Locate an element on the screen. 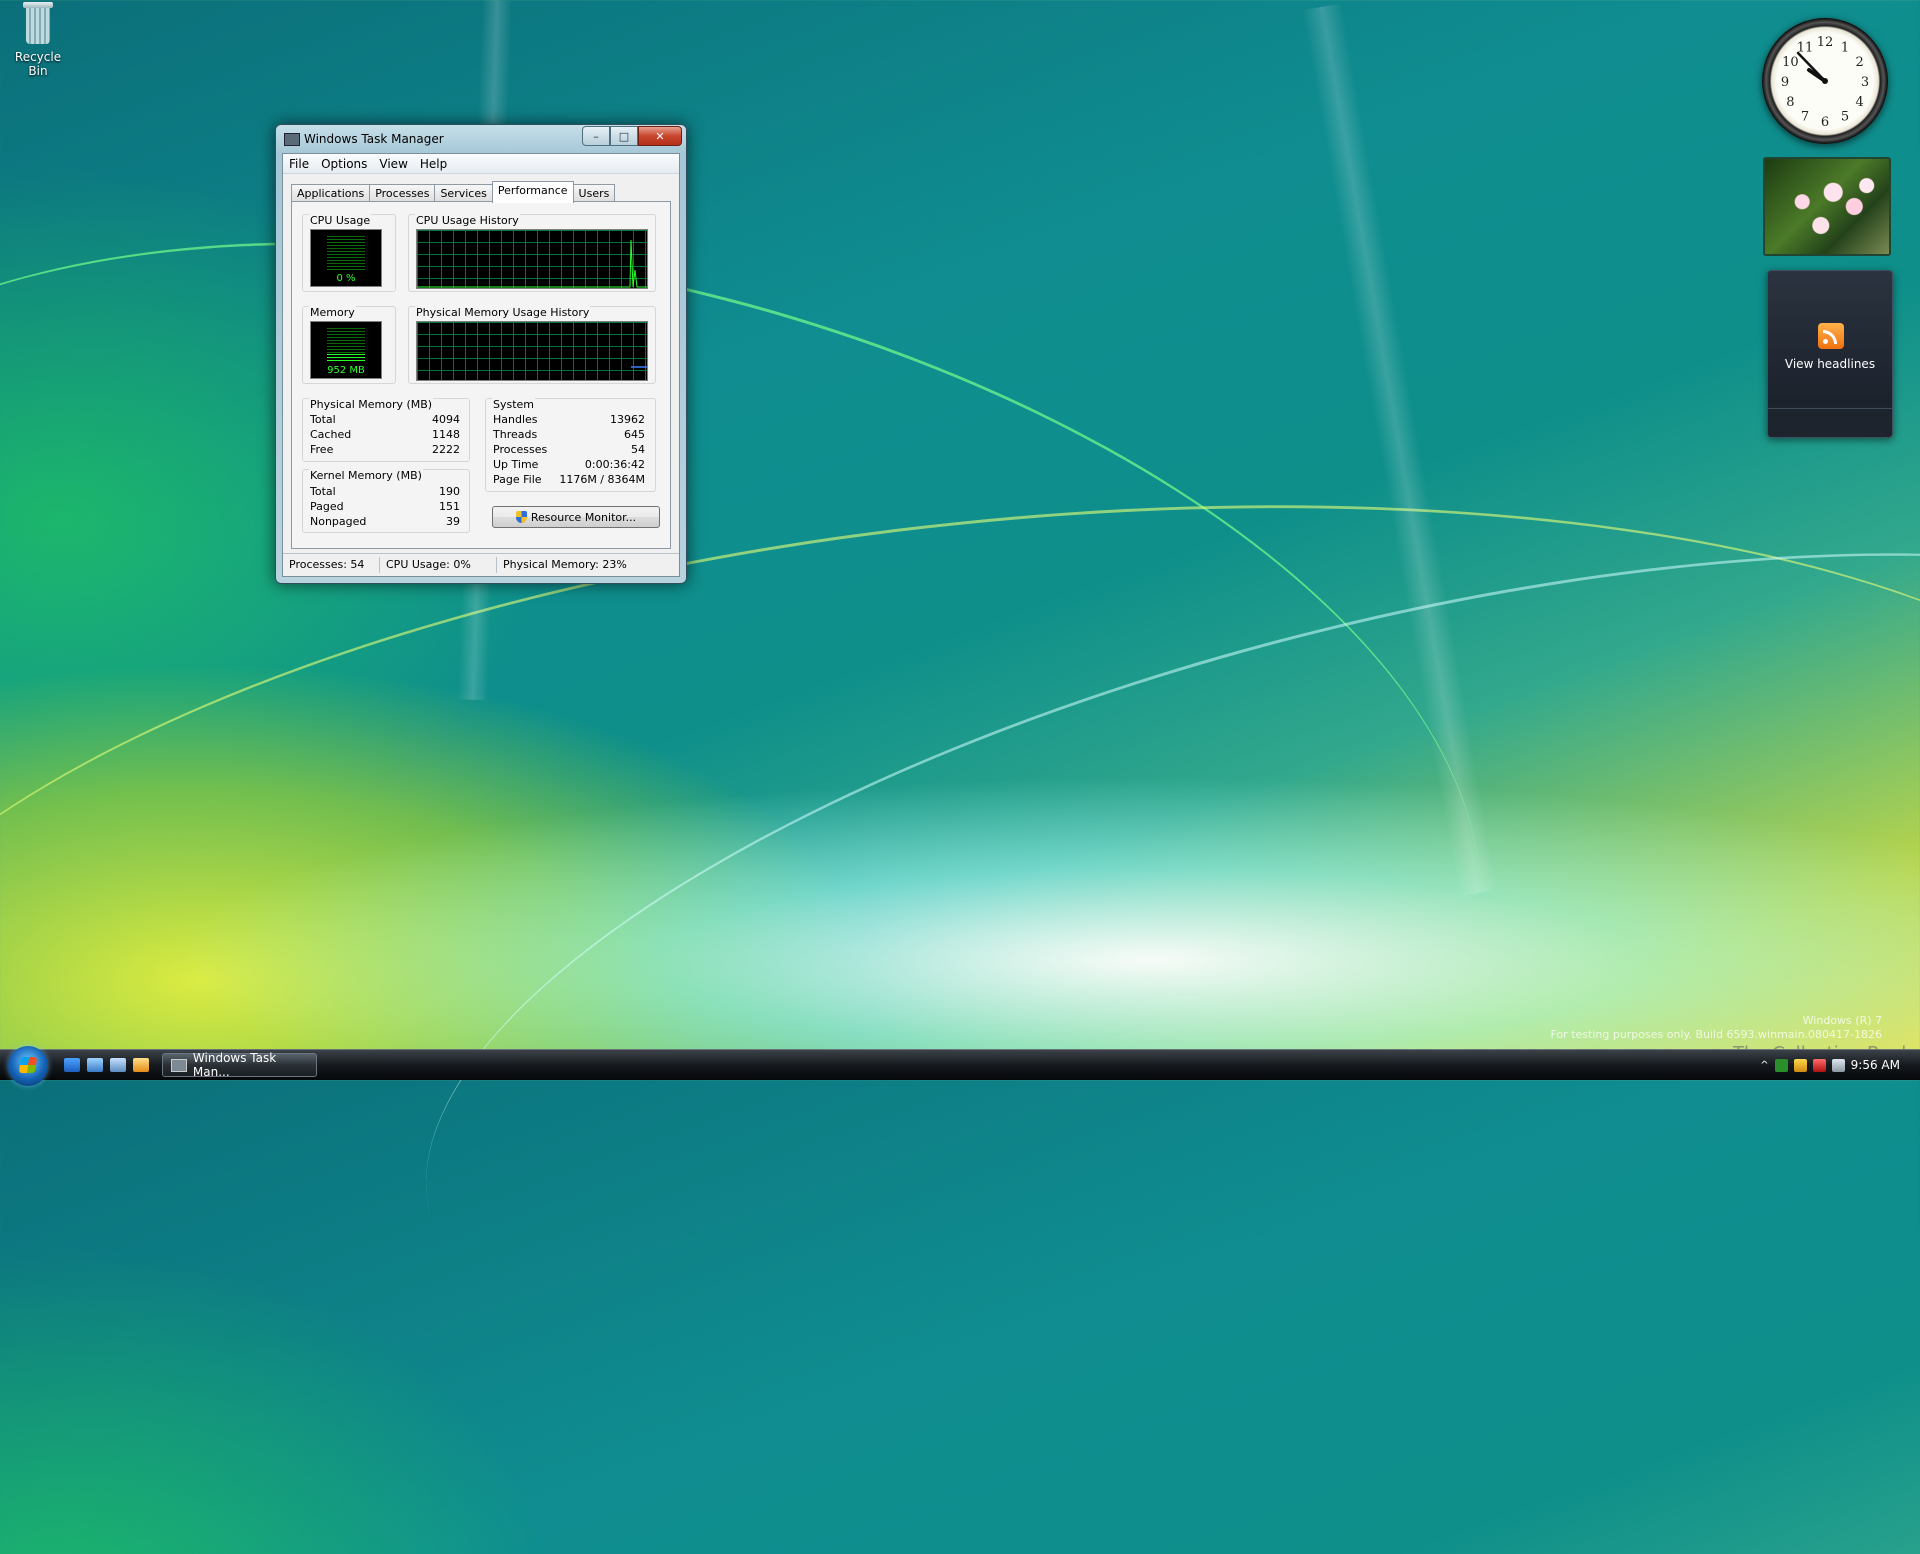  stat-row: Paged 151 is located at coordinates (385, 506).